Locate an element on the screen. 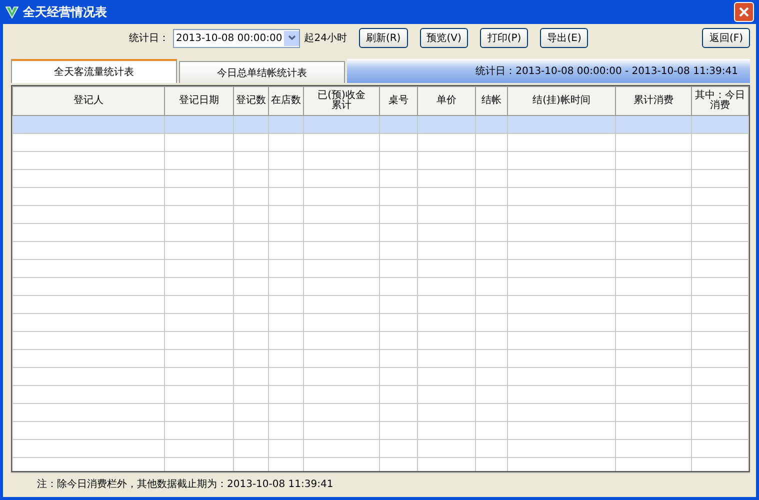 The height and width of the screenshot is (500, 759). range-label: 起24小时 is located at coordinates (325, 38).